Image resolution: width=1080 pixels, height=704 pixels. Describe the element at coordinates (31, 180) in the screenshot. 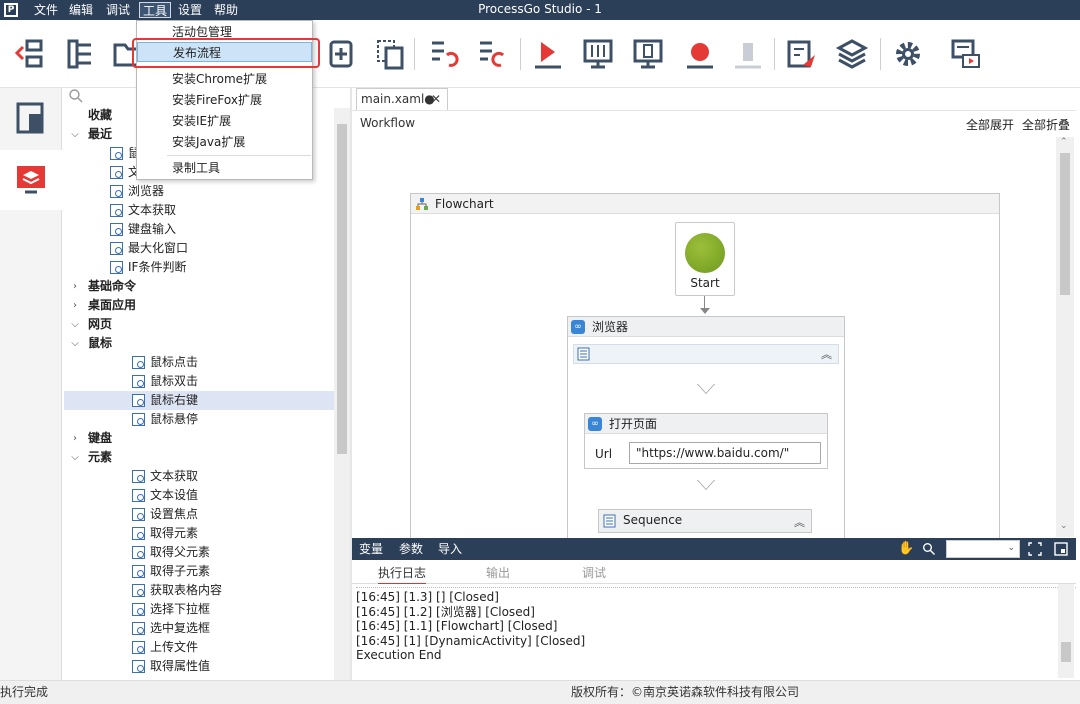

I see `project-panel-button` at that location.